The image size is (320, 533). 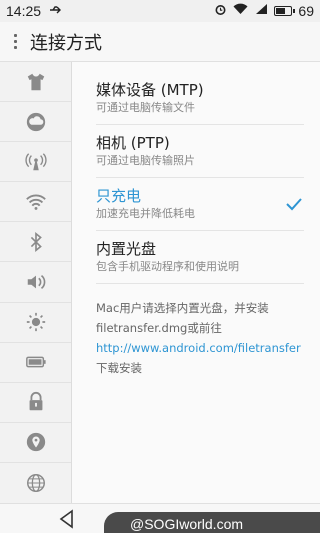 What do you see at coordinates (150, 90) in the screenshot?
I see `option-title: 媒体设备 (MTP)` at bounding box center [150, 90].